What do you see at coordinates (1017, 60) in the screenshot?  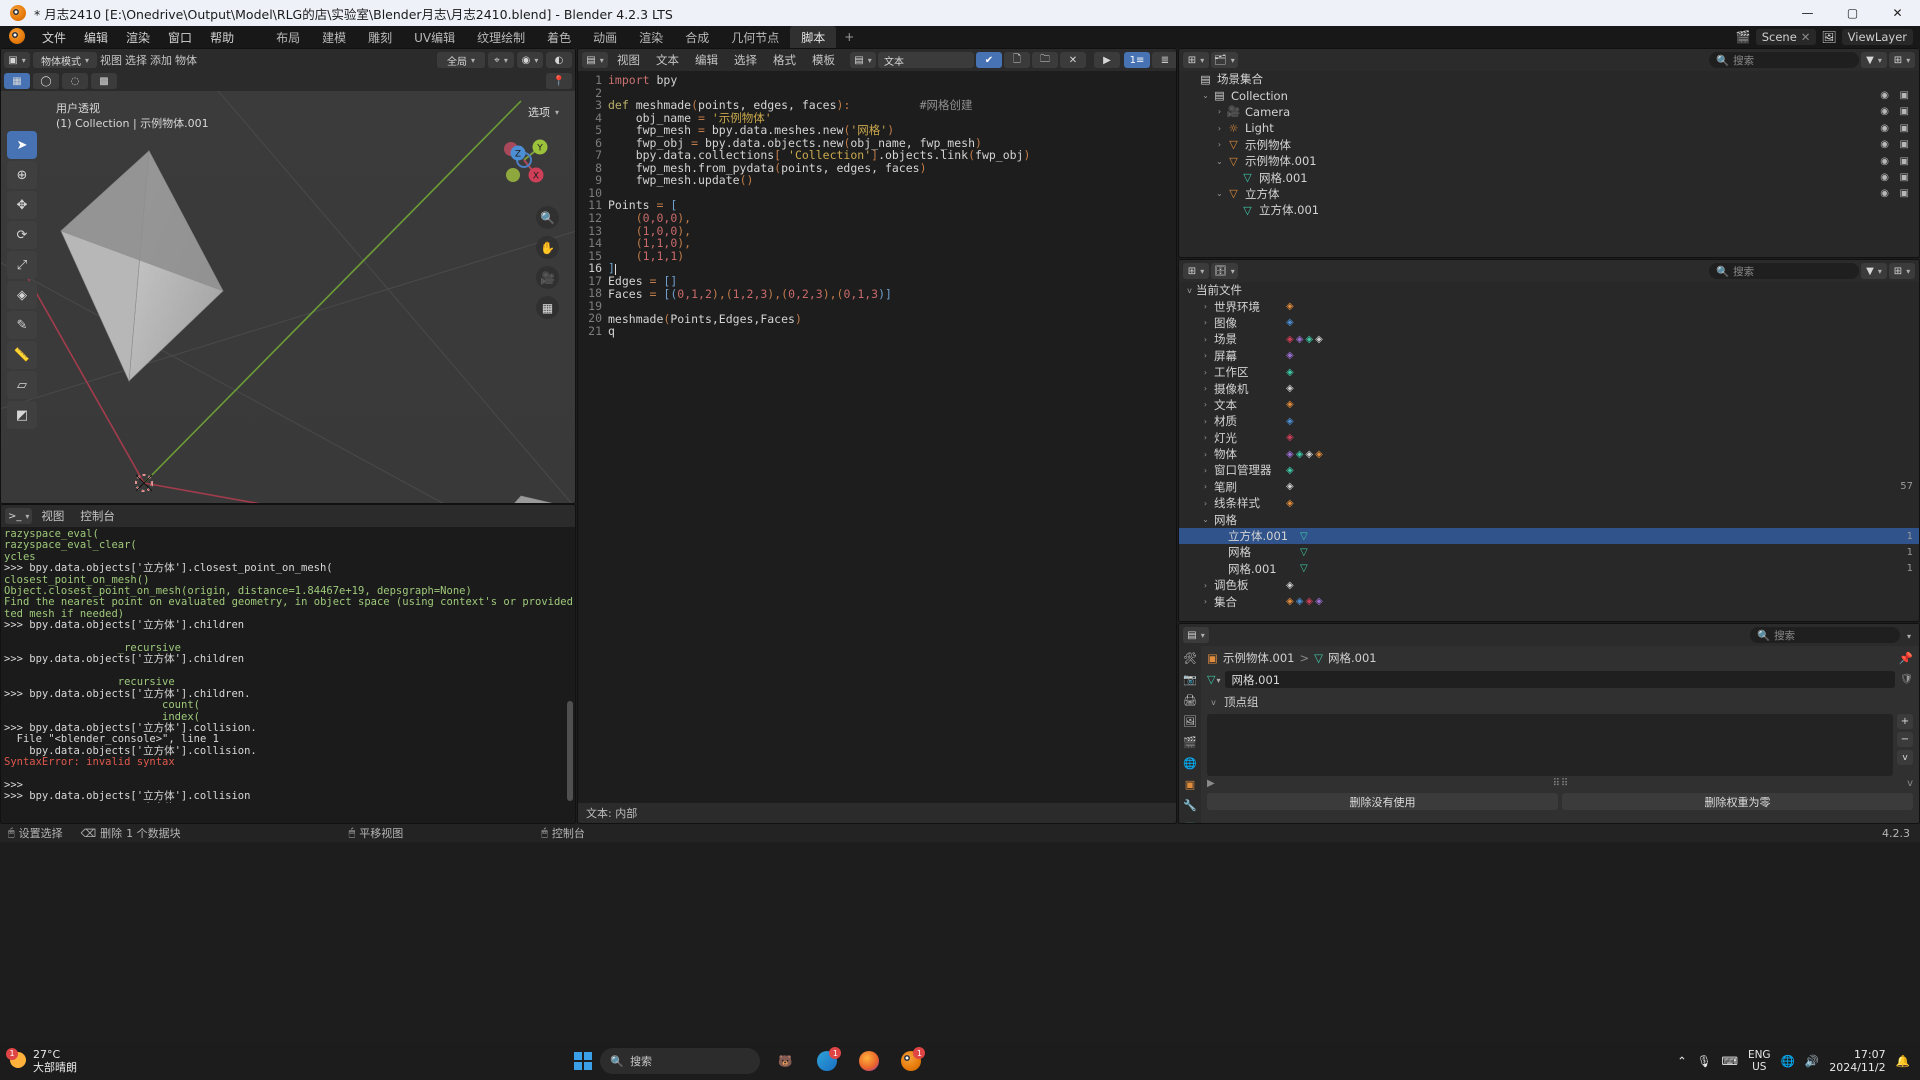 I see `new-text-icon: 🗋` at bounding box center [1017, 60].